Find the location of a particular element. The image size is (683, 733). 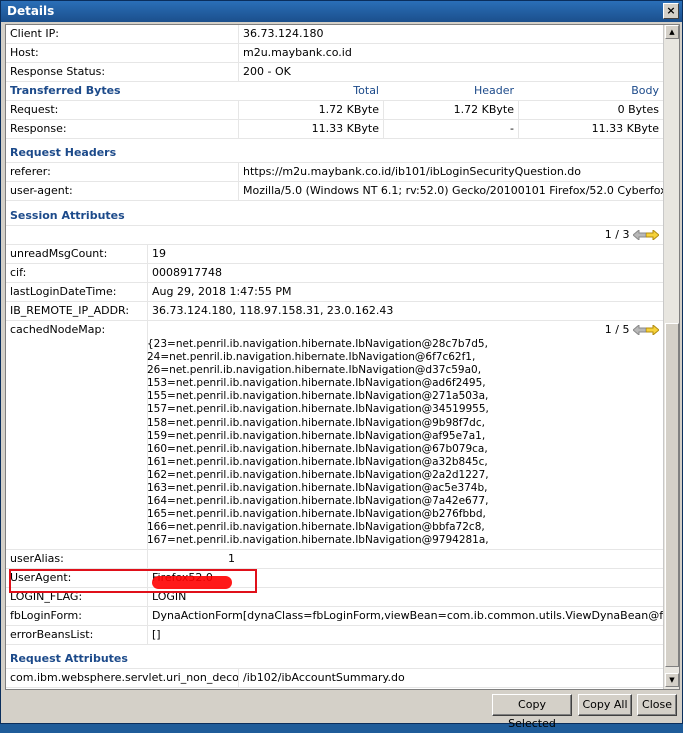

body: 0 Bytes is located at coordinates (590, 110).